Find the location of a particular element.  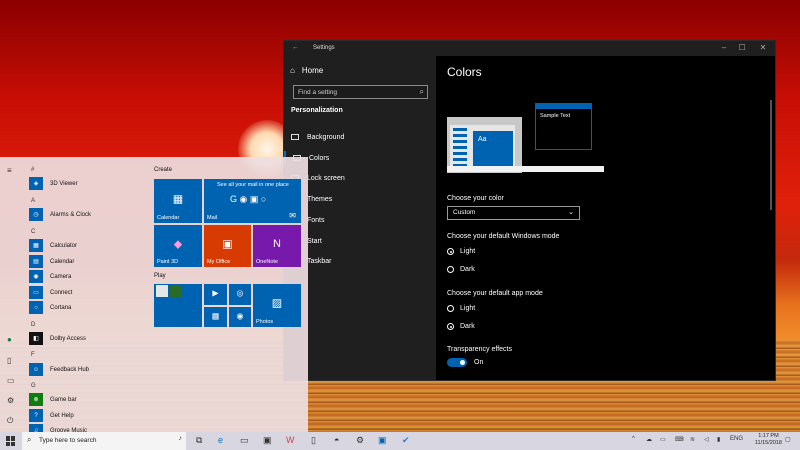

nav-item-label: Background is located at coordinates (326, 137).